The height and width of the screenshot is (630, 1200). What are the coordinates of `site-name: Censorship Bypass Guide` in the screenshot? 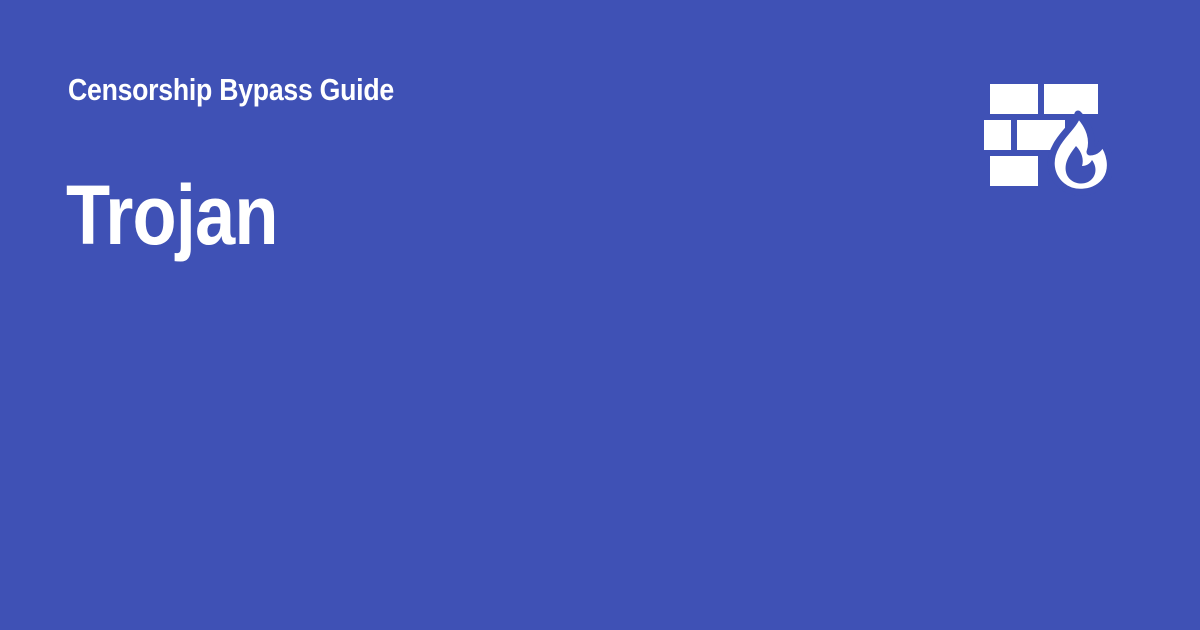 It's located at (231, 89).